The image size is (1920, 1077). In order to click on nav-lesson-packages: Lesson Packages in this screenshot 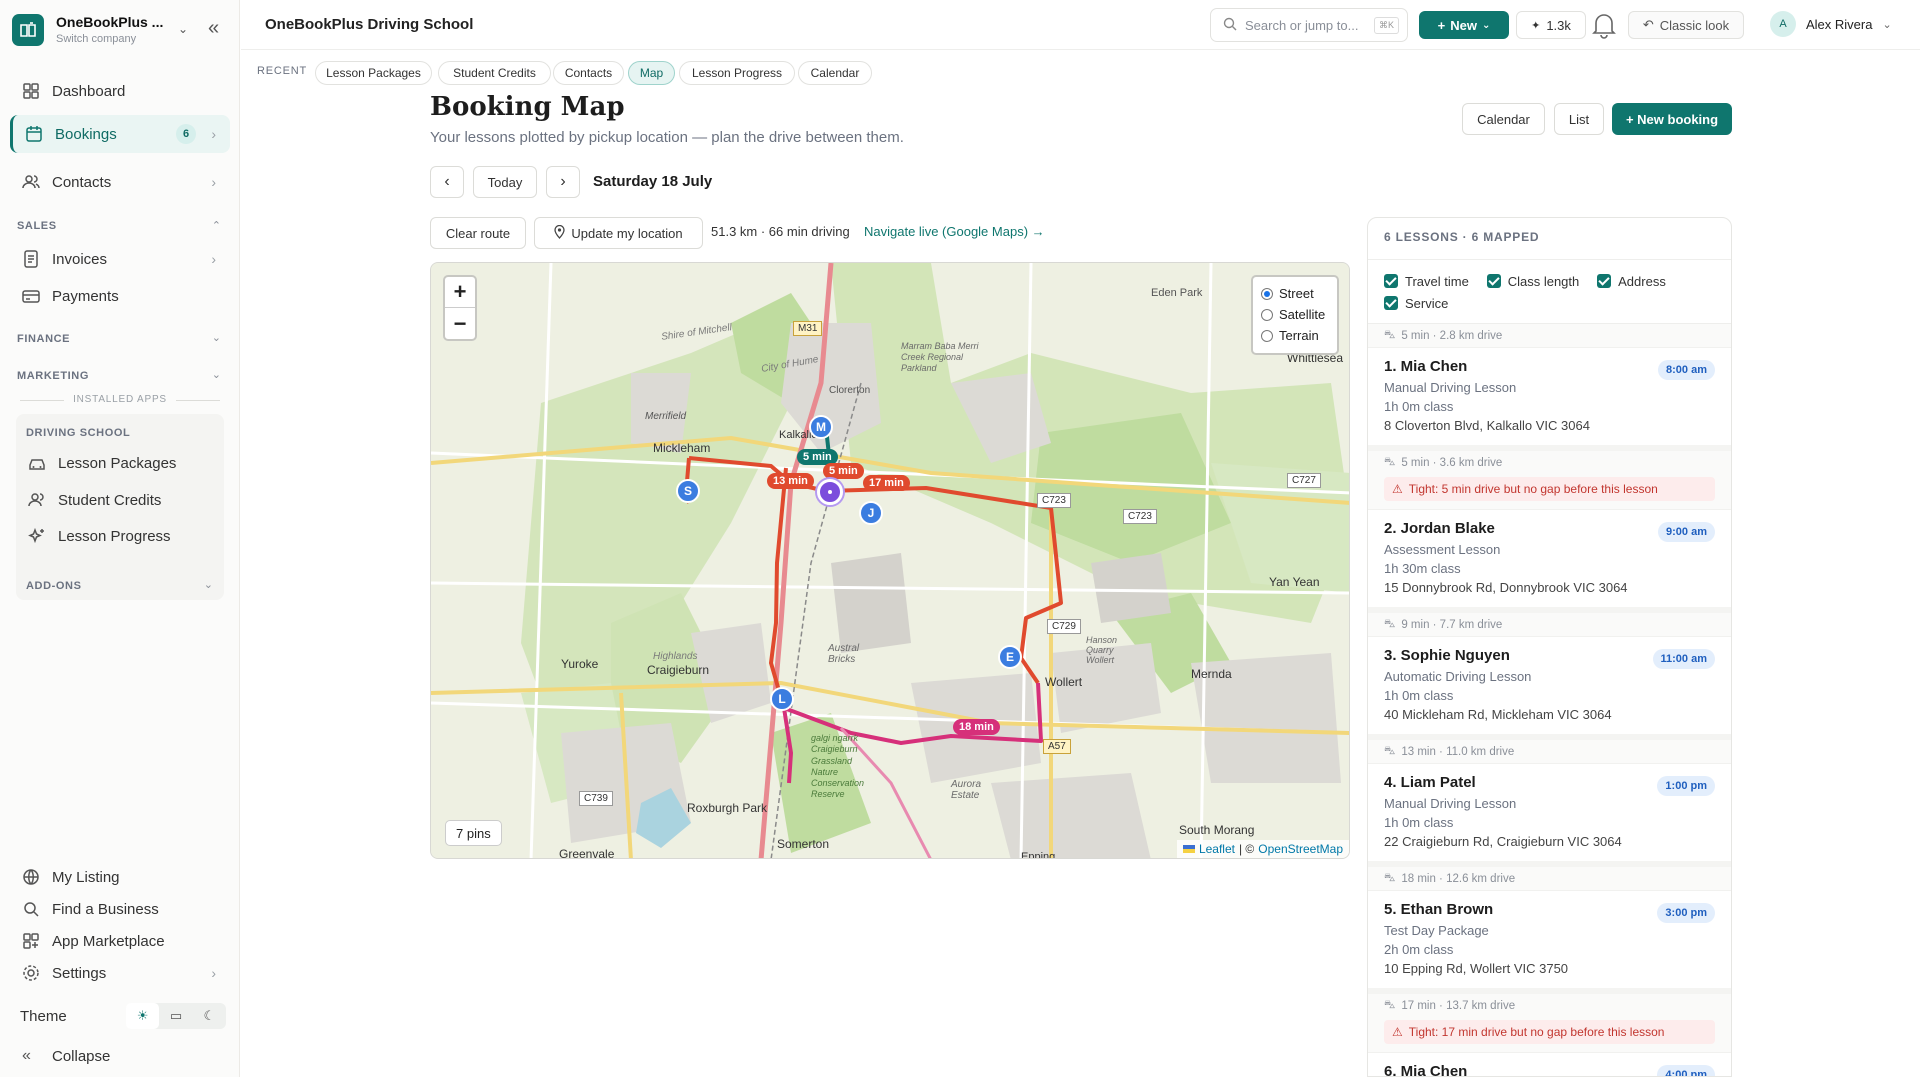, I will do `click(123, 463)`.